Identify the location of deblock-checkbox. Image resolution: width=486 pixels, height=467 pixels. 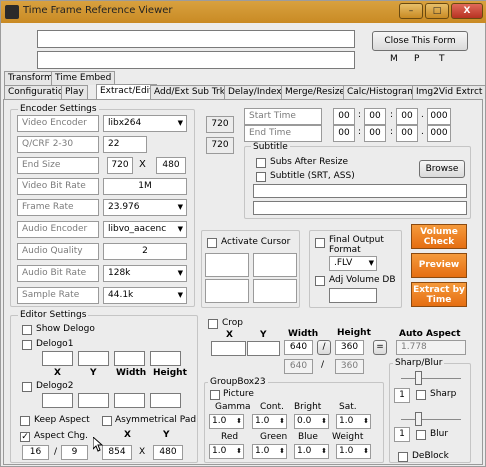
(403, 457).